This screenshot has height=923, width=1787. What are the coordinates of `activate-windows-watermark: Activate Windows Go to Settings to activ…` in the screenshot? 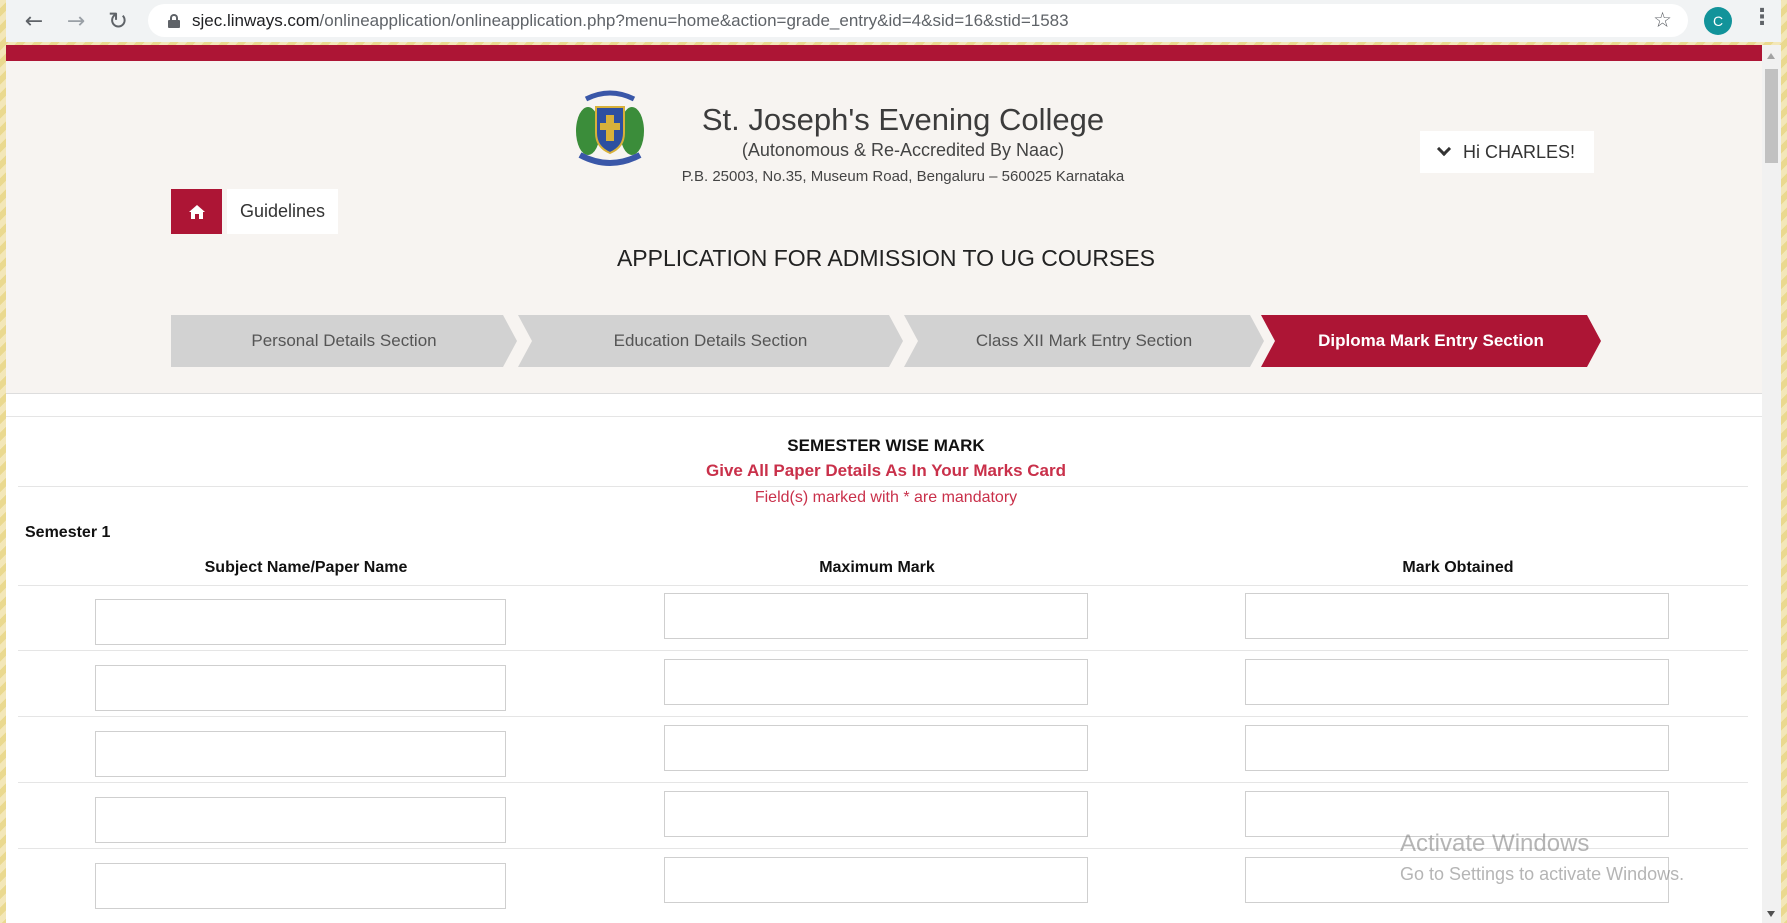 It's located at (1542, 857).